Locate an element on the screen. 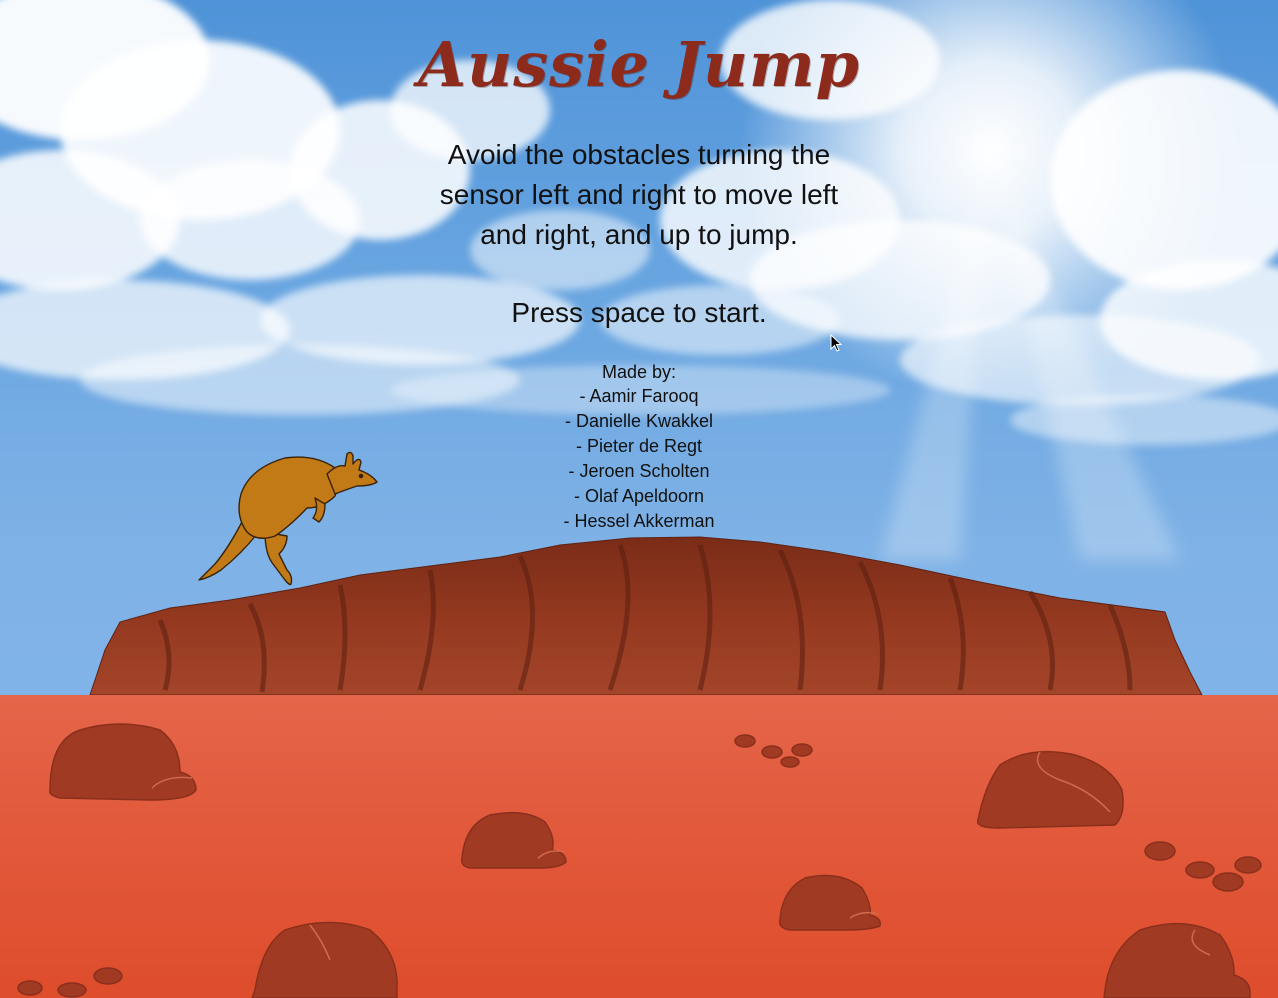 This screenshot has width=1278, height=998. credits-member: - Jeroen Scholten is located at coordinates (639, 471).